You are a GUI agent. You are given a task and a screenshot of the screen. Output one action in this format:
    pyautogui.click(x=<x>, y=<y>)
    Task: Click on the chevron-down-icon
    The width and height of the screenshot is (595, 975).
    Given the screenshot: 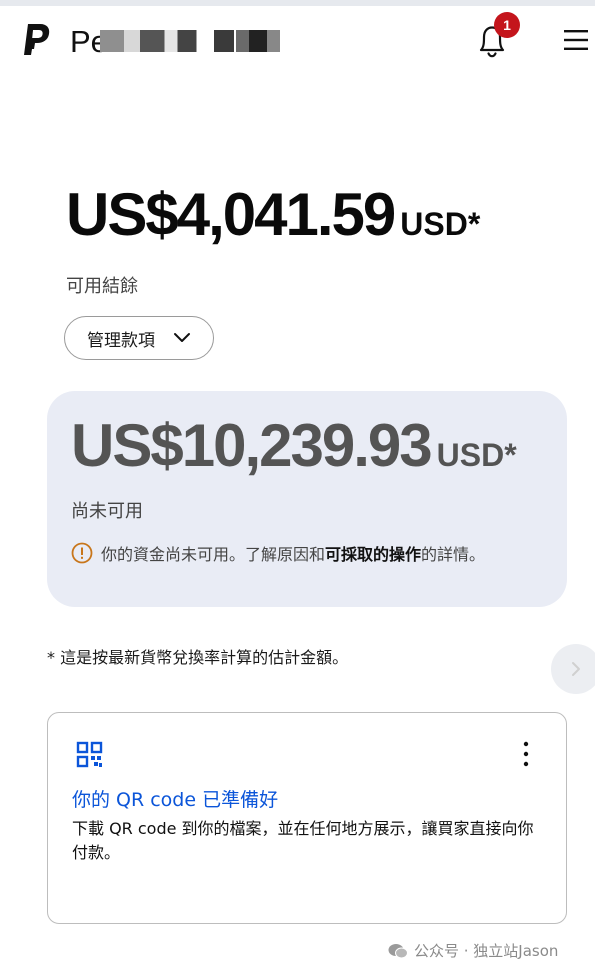 What is the action you would take?
    pyautogui.click(x=182, y=337)
    